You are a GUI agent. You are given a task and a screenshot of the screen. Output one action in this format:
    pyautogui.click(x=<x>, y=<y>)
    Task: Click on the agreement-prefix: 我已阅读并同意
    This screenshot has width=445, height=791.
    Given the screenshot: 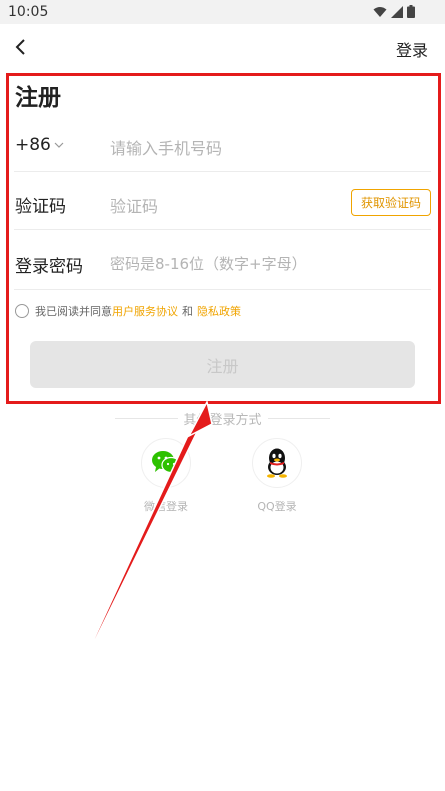 What is the action you would take?
    pyautogui.click(x=73, y=311)
    